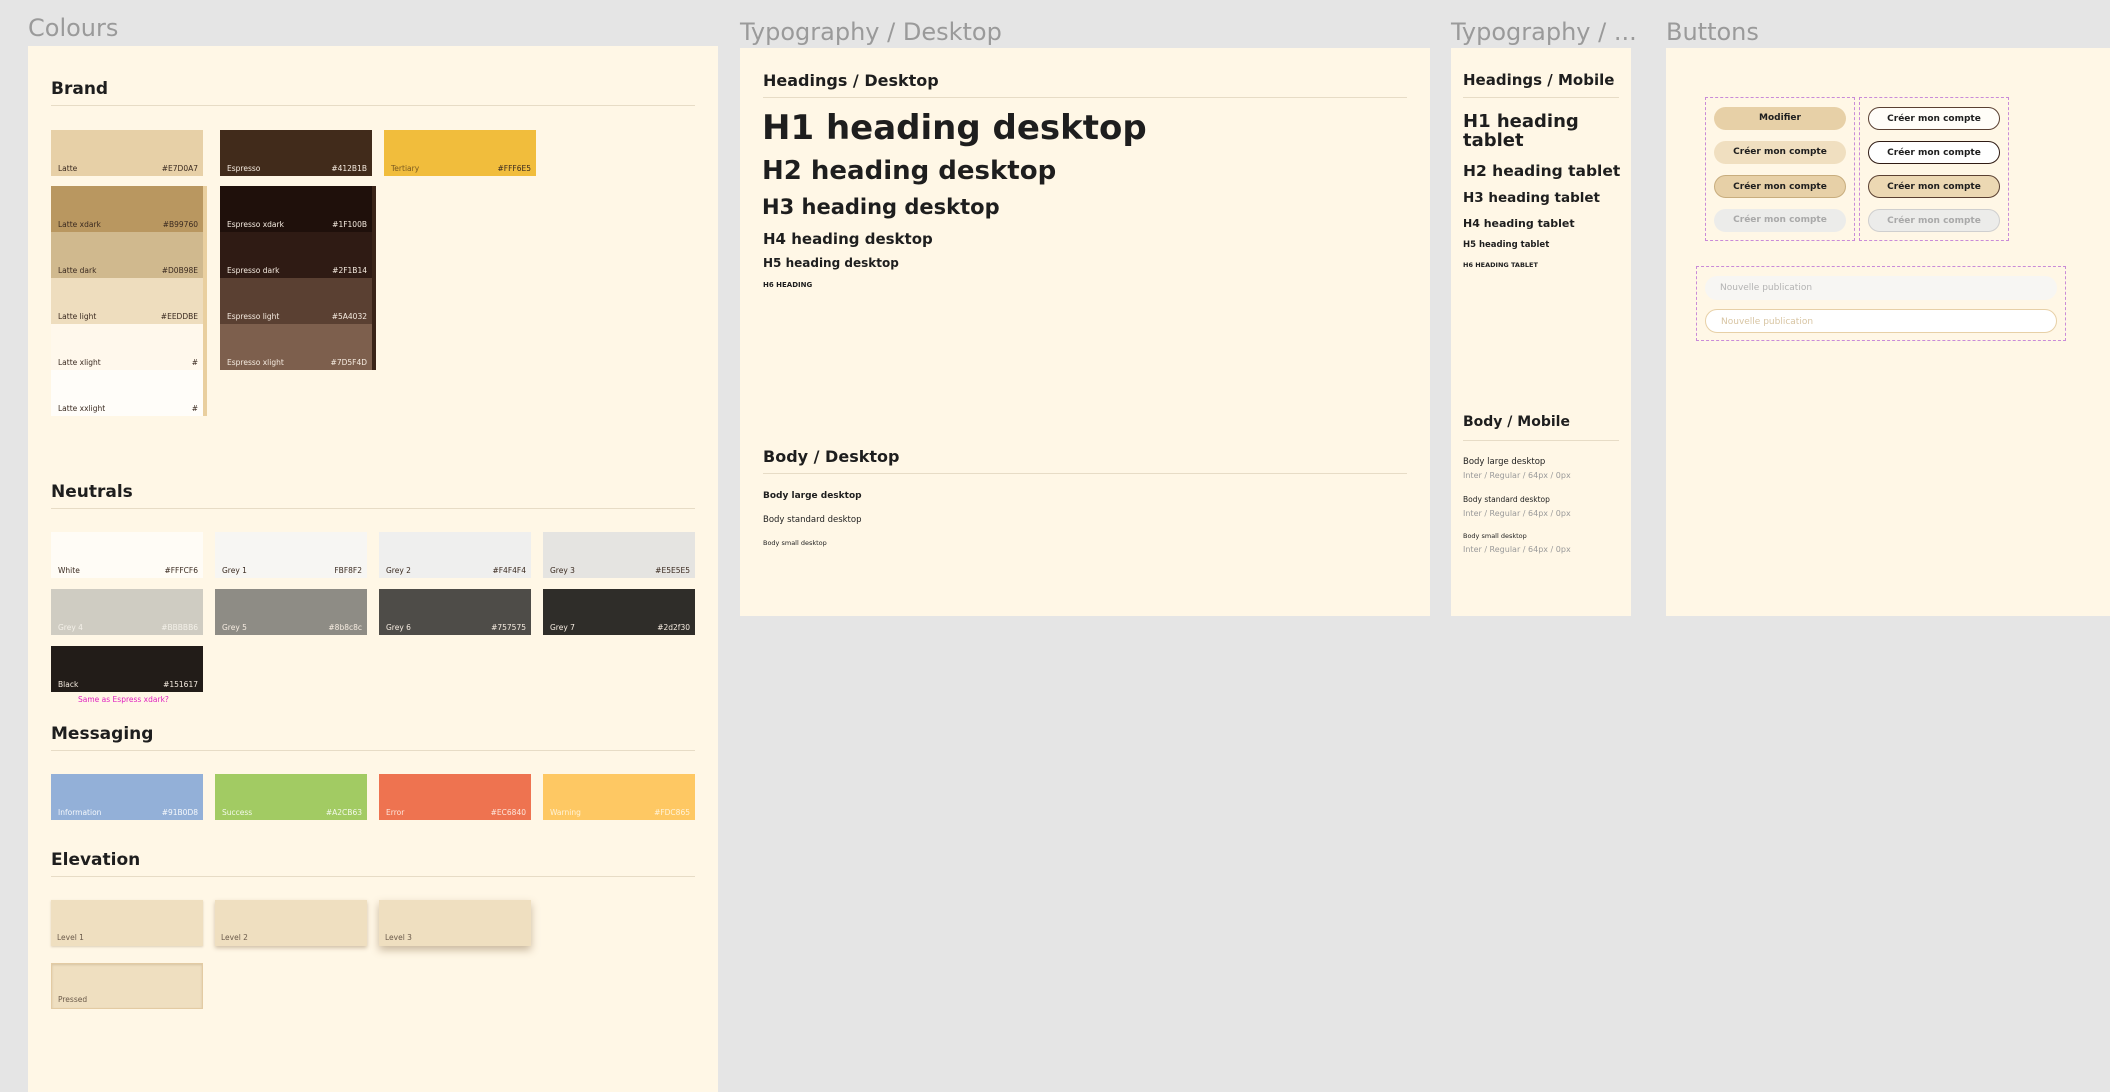 The width and height of the screenshot is (2110, 1092). Describe the element at coordinates (909, 171) in the screenshot. I see `h2-sample: H2 heading desktop` at that location.